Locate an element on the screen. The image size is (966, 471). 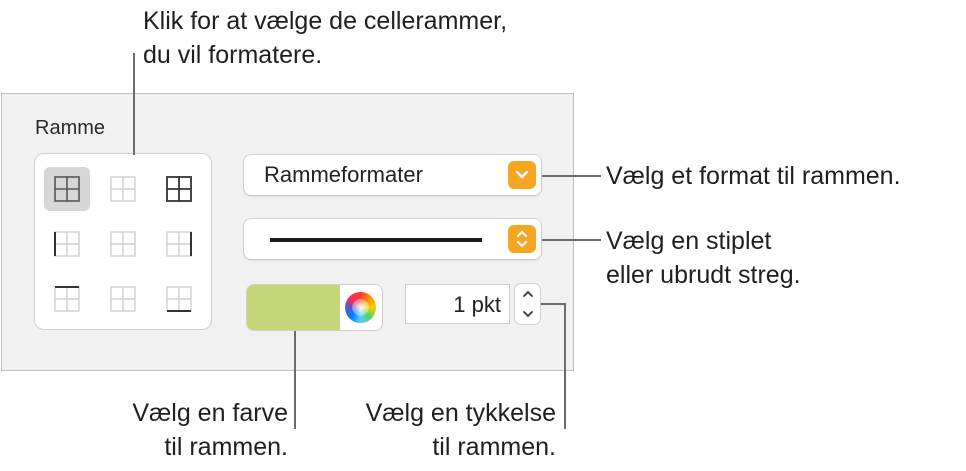
thickness-field: 1 pkt is located at coordinates (457, 304).